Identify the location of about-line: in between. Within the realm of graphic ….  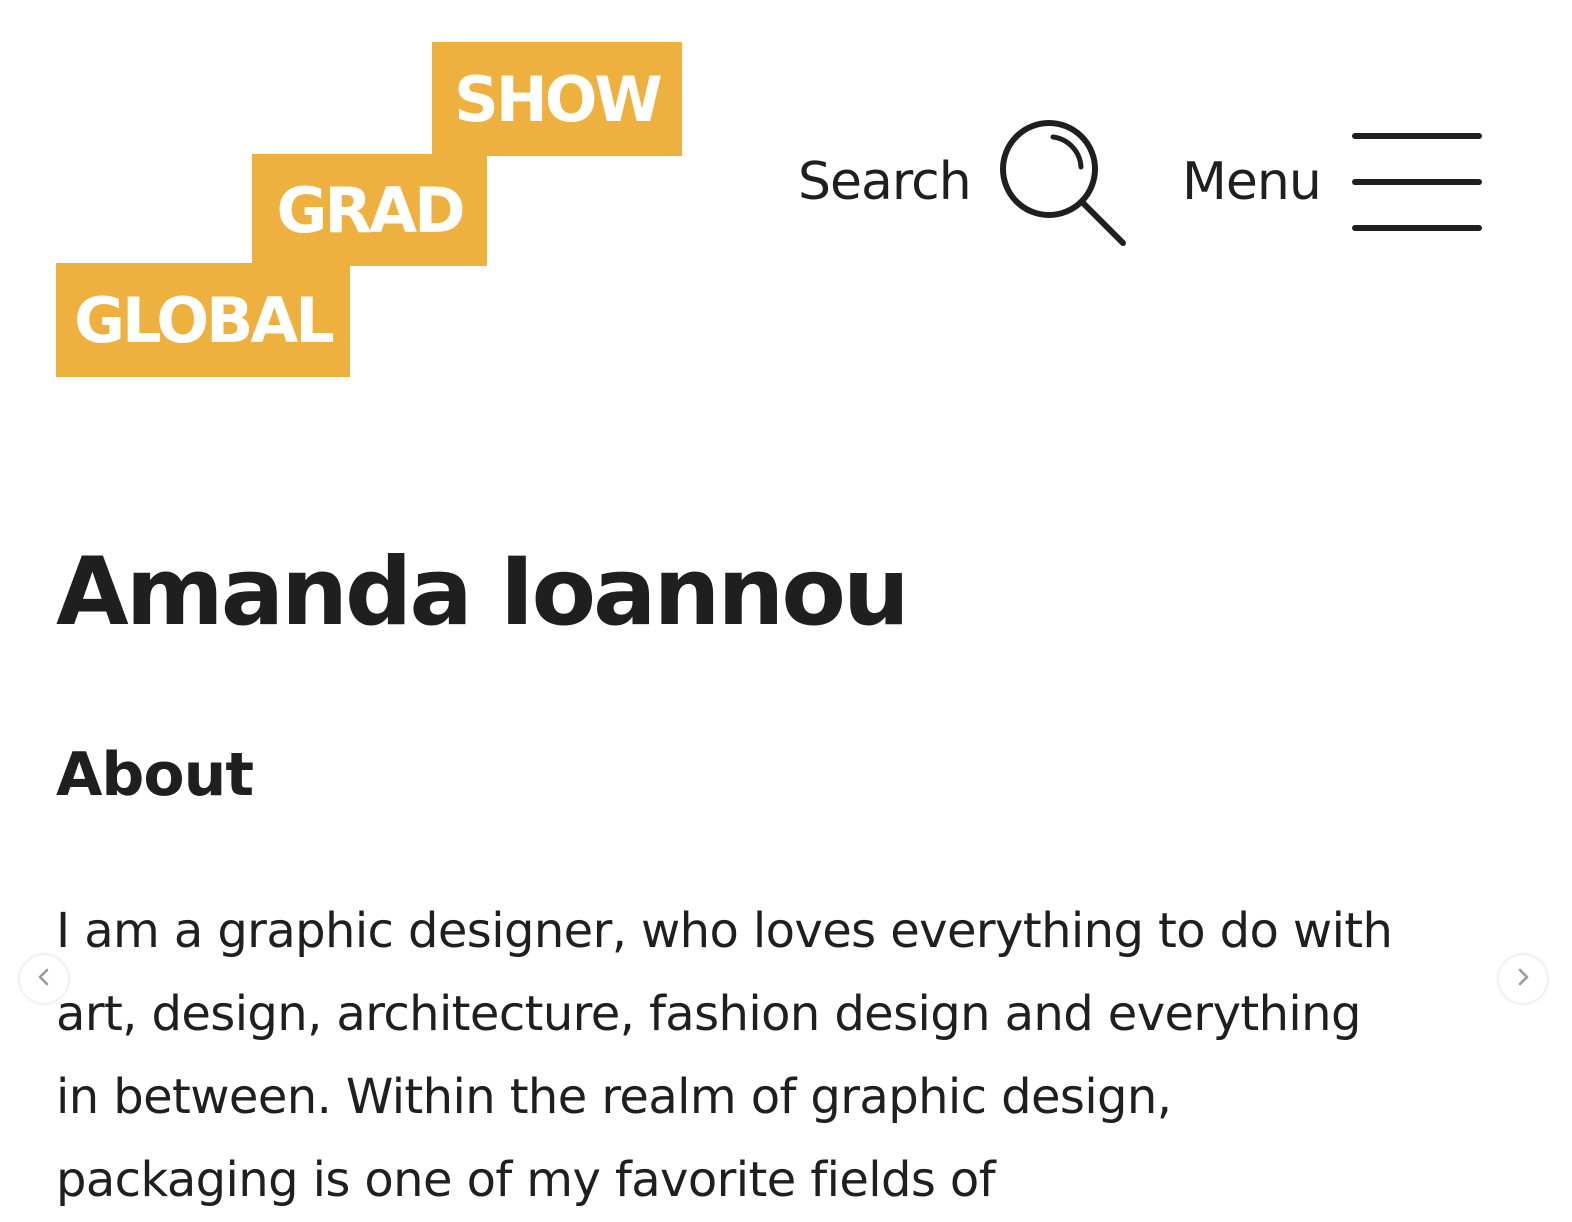
(614, 1097).